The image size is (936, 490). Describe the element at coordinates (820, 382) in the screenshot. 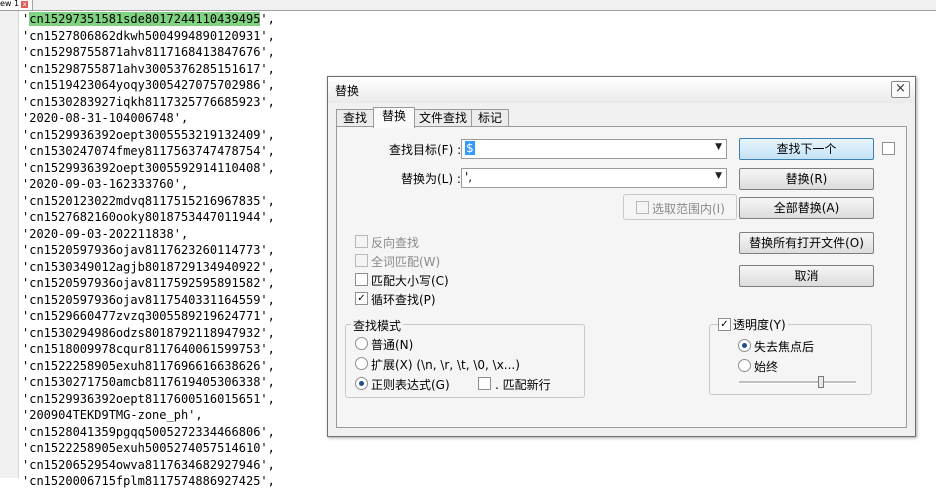

I see `transparency-slider-thumb` at that location.